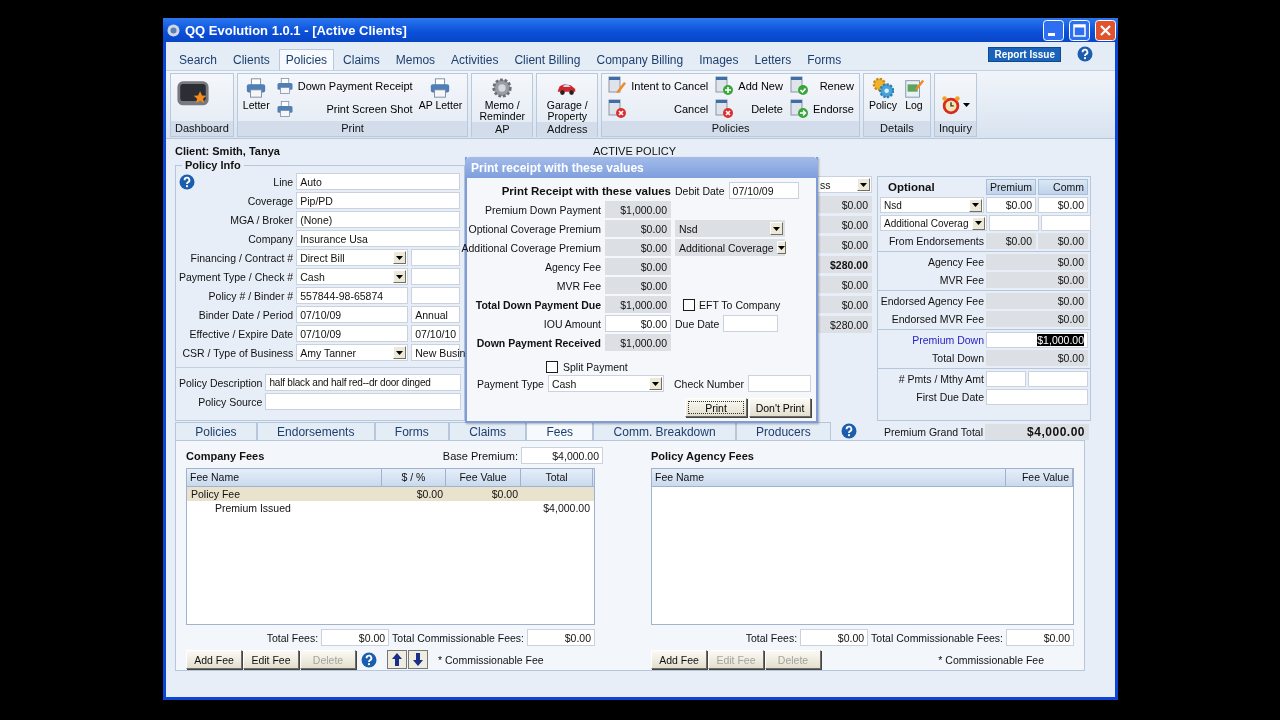 The height and width of the screenshot is (720, 1280). What do you see at coordinates (361, 59) in the screenshot?
I see `menu-tab: Claims` at bounding box center [361, 59].